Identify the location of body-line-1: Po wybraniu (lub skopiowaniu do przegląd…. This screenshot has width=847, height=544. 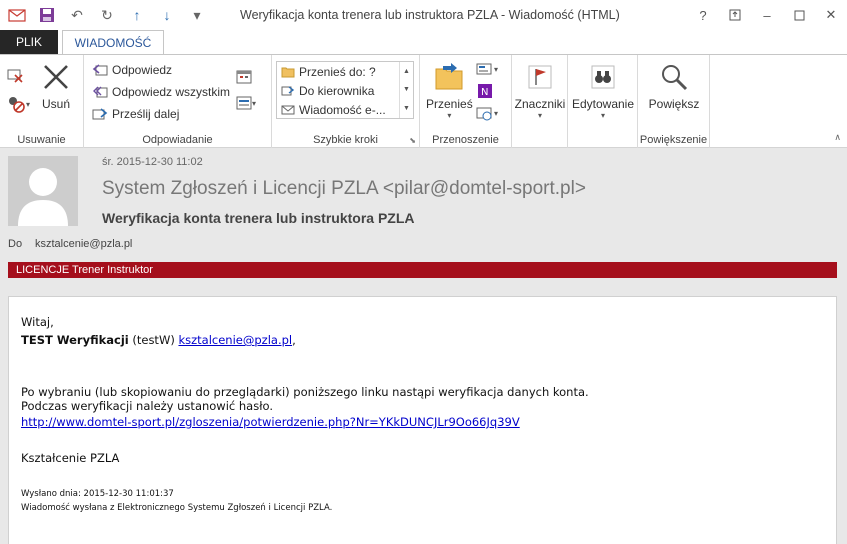
(305, 392).